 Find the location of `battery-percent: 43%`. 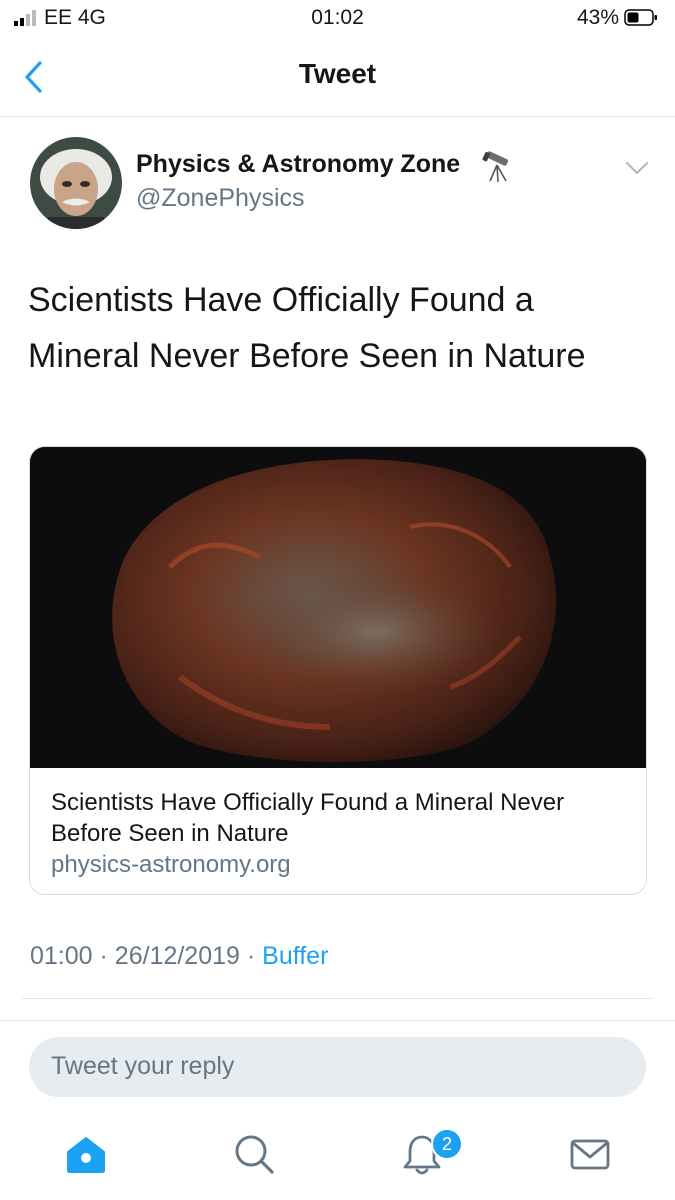

battery-percent: 43% is located at coordinates (597, 17).